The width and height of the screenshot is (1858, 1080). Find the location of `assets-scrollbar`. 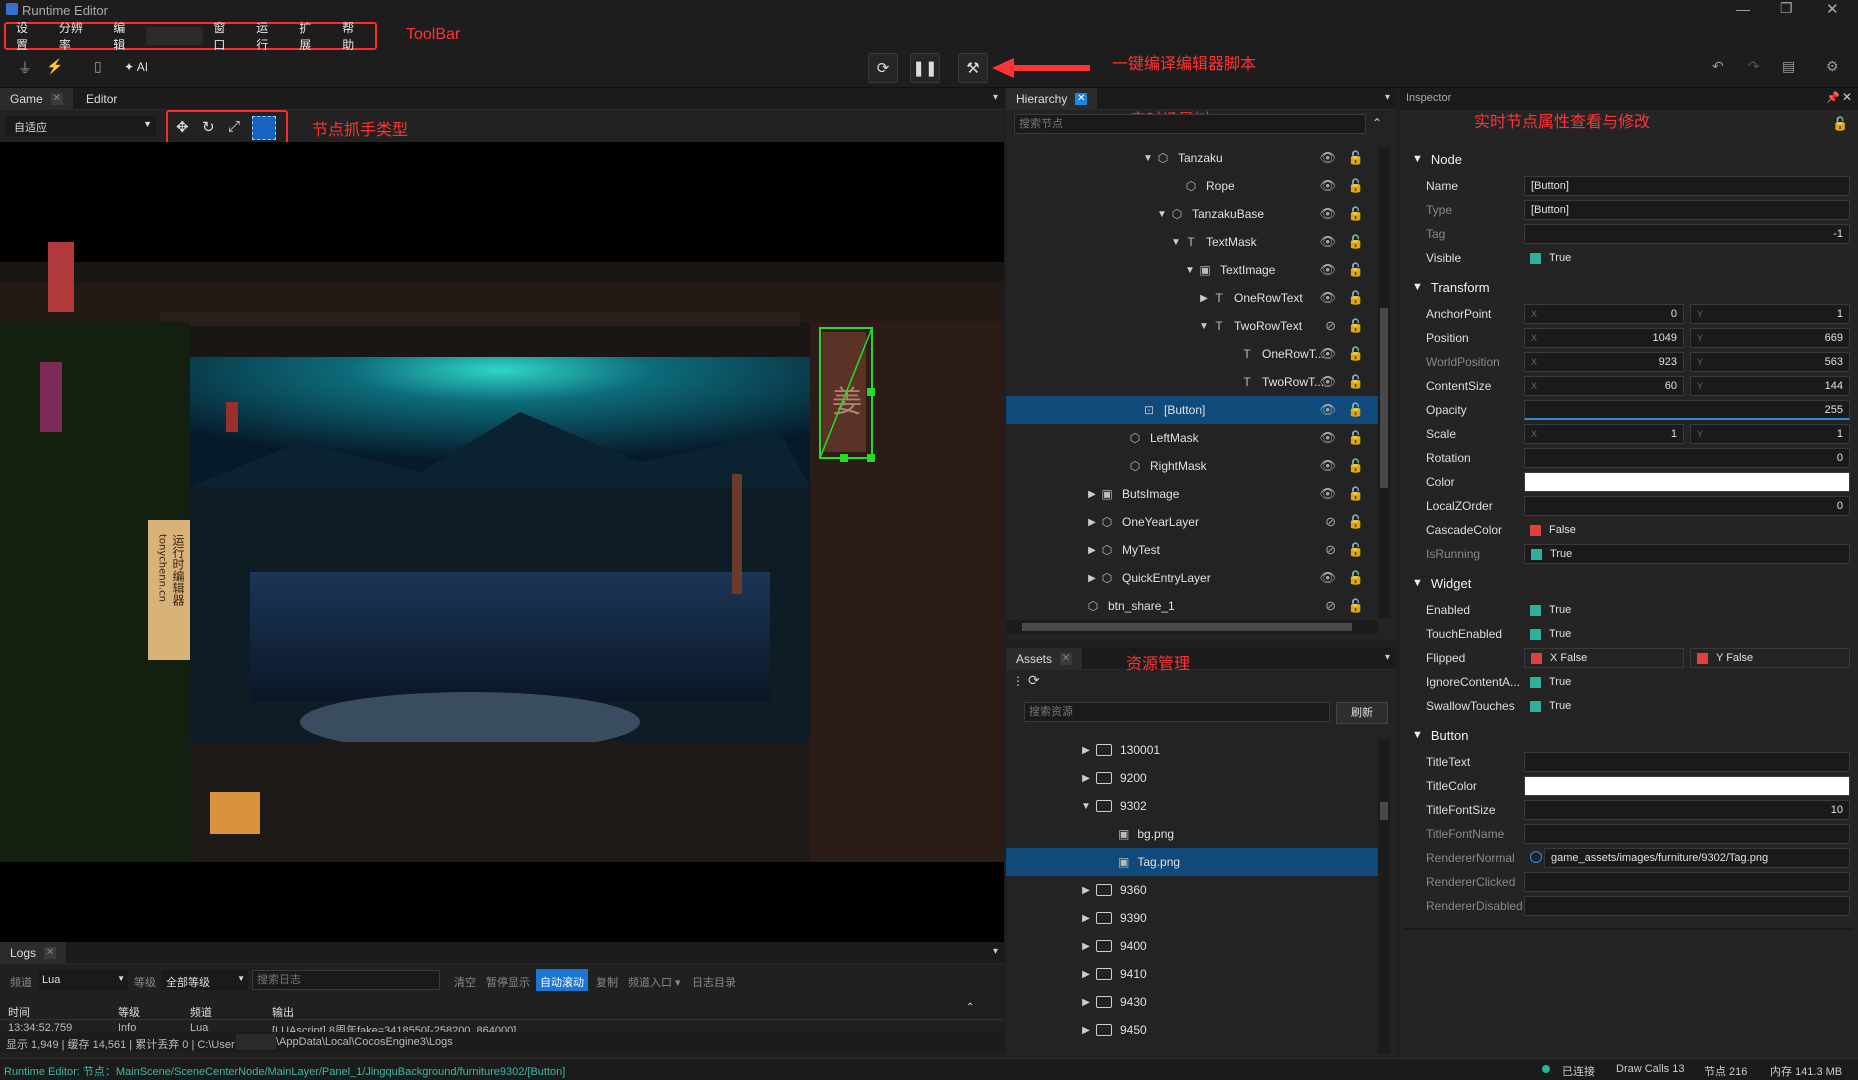

assets-scrollbar is located at coordinates (1384, 897).